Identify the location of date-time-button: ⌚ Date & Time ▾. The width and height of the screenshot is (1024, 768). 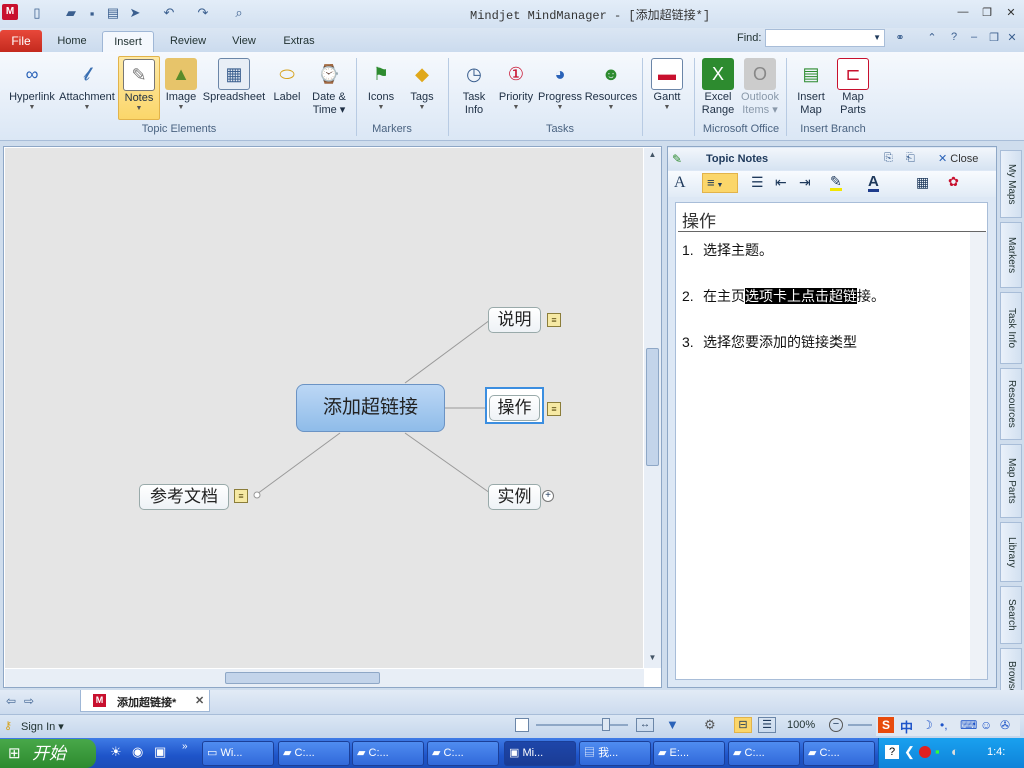
(329, 88).